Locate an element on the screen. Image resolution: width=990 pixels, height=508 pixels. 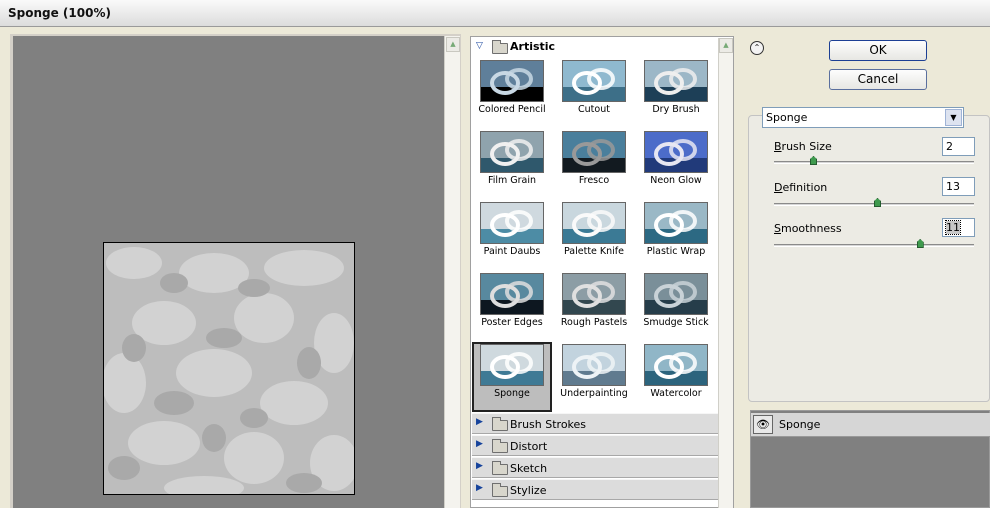
cancel-button: Cancel is located at coordinates (878, 79).